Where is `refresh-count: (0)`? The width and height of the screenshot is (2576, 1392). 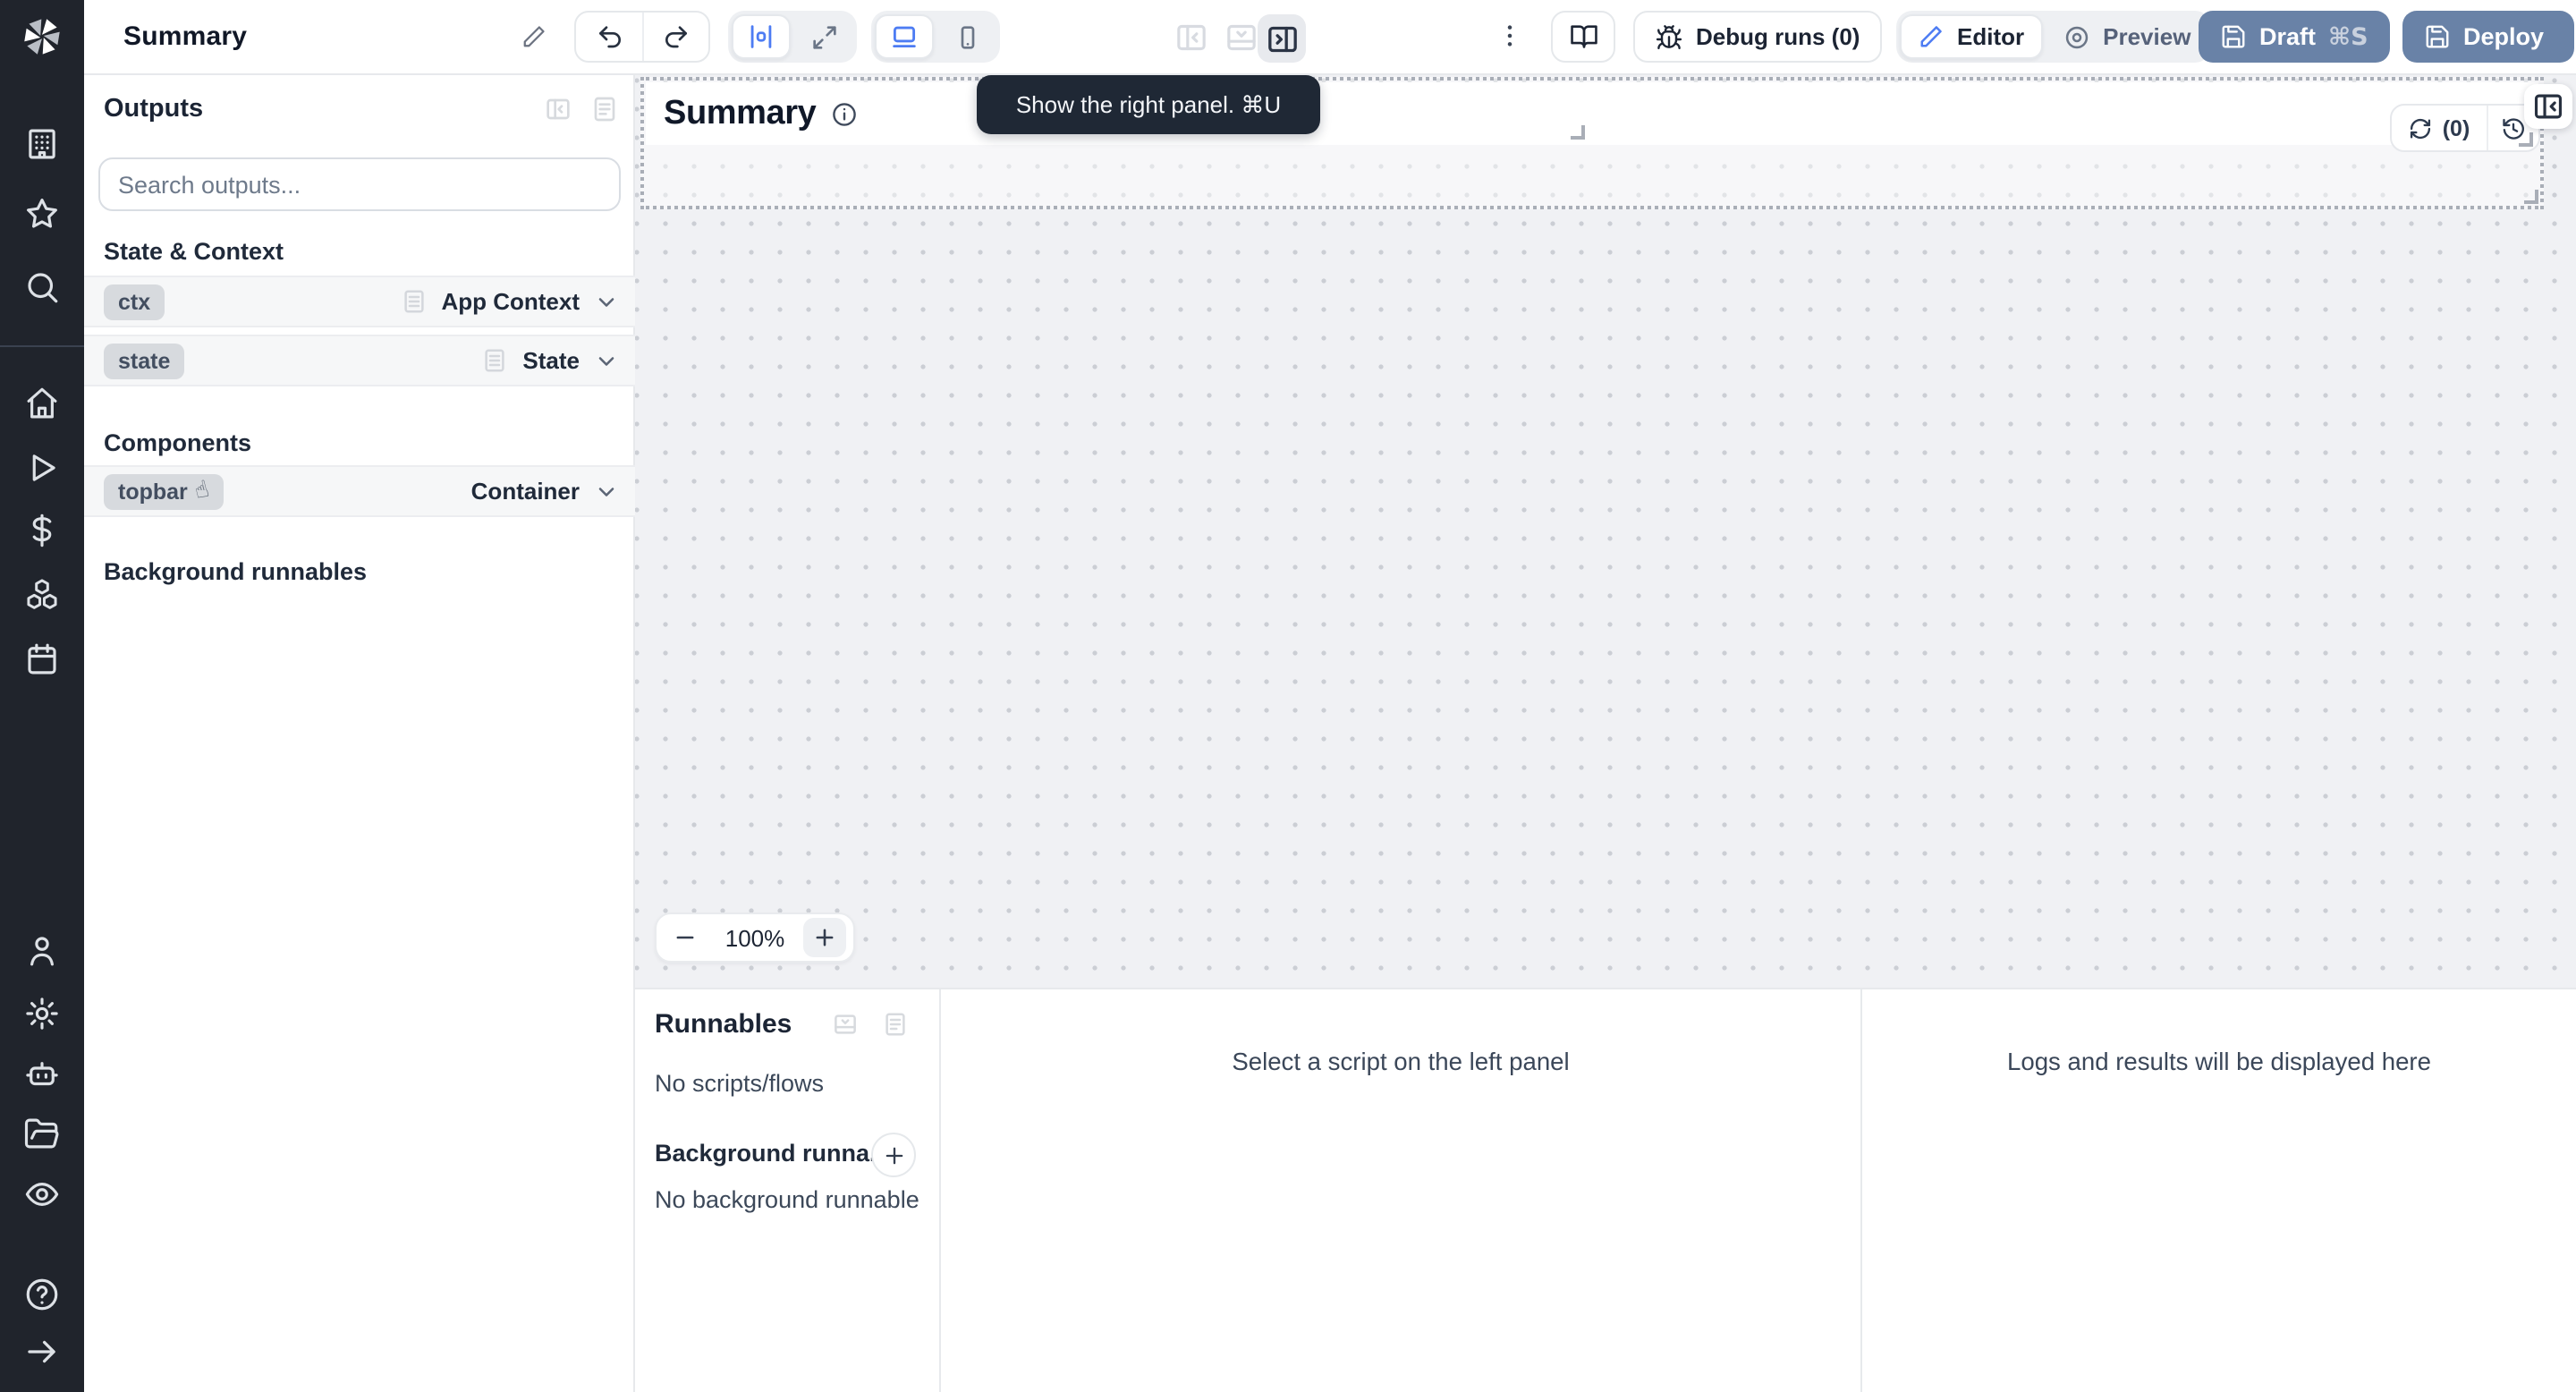 refresh-count: (0) is located at coordinates (2456, 127).